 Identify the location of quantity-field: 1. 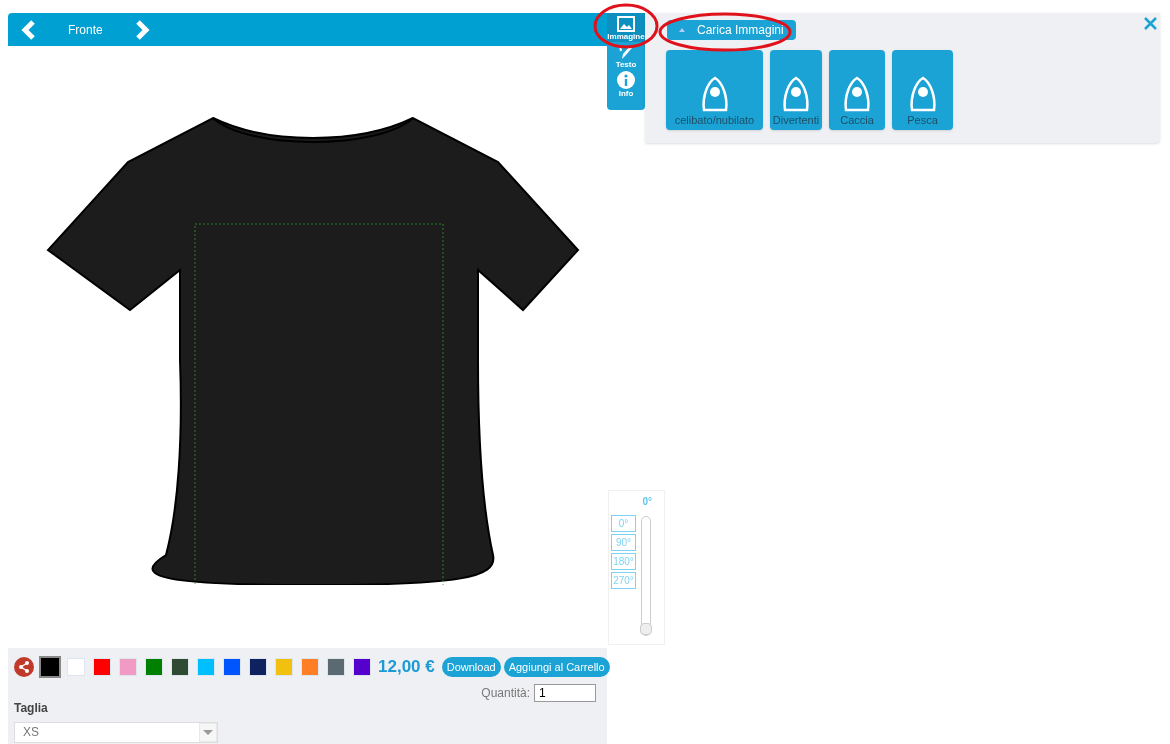
(565, 692).